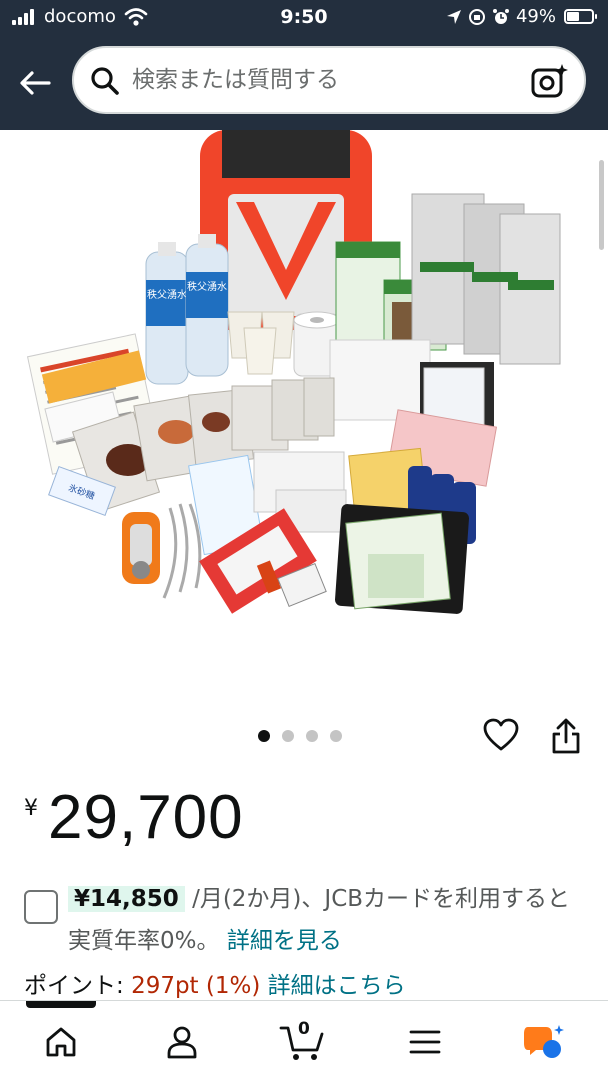 The image size is (608, 1080). Describe the element at coordinates (501, 735) in the screenshot. I see `wishlist-heart-icon` at that location.